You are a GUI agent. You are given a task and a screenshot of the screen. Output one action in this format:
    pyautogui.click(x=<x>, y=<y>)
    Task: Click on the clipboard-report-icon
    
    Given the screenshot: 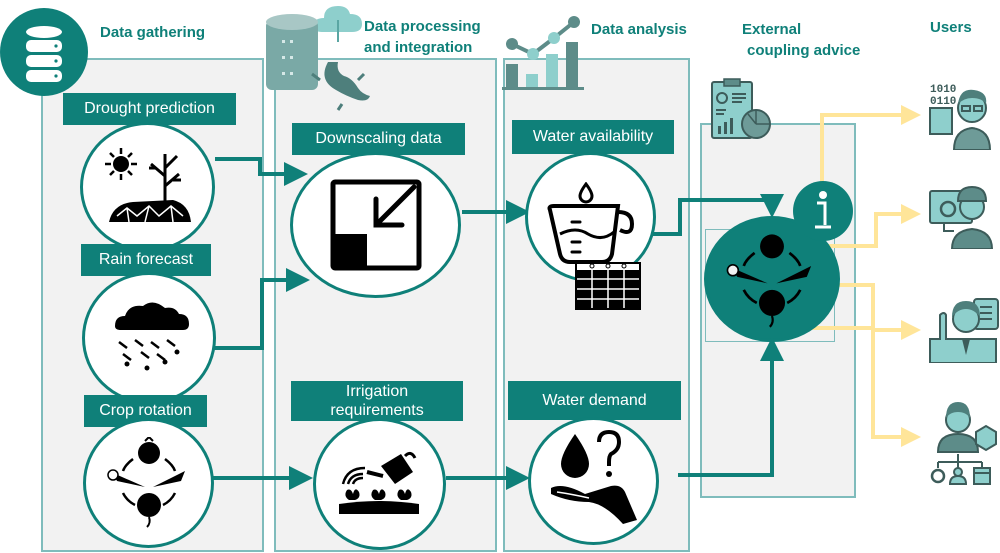 What is the action you would take?
    pyautogui.click(x=741, y=110)
    